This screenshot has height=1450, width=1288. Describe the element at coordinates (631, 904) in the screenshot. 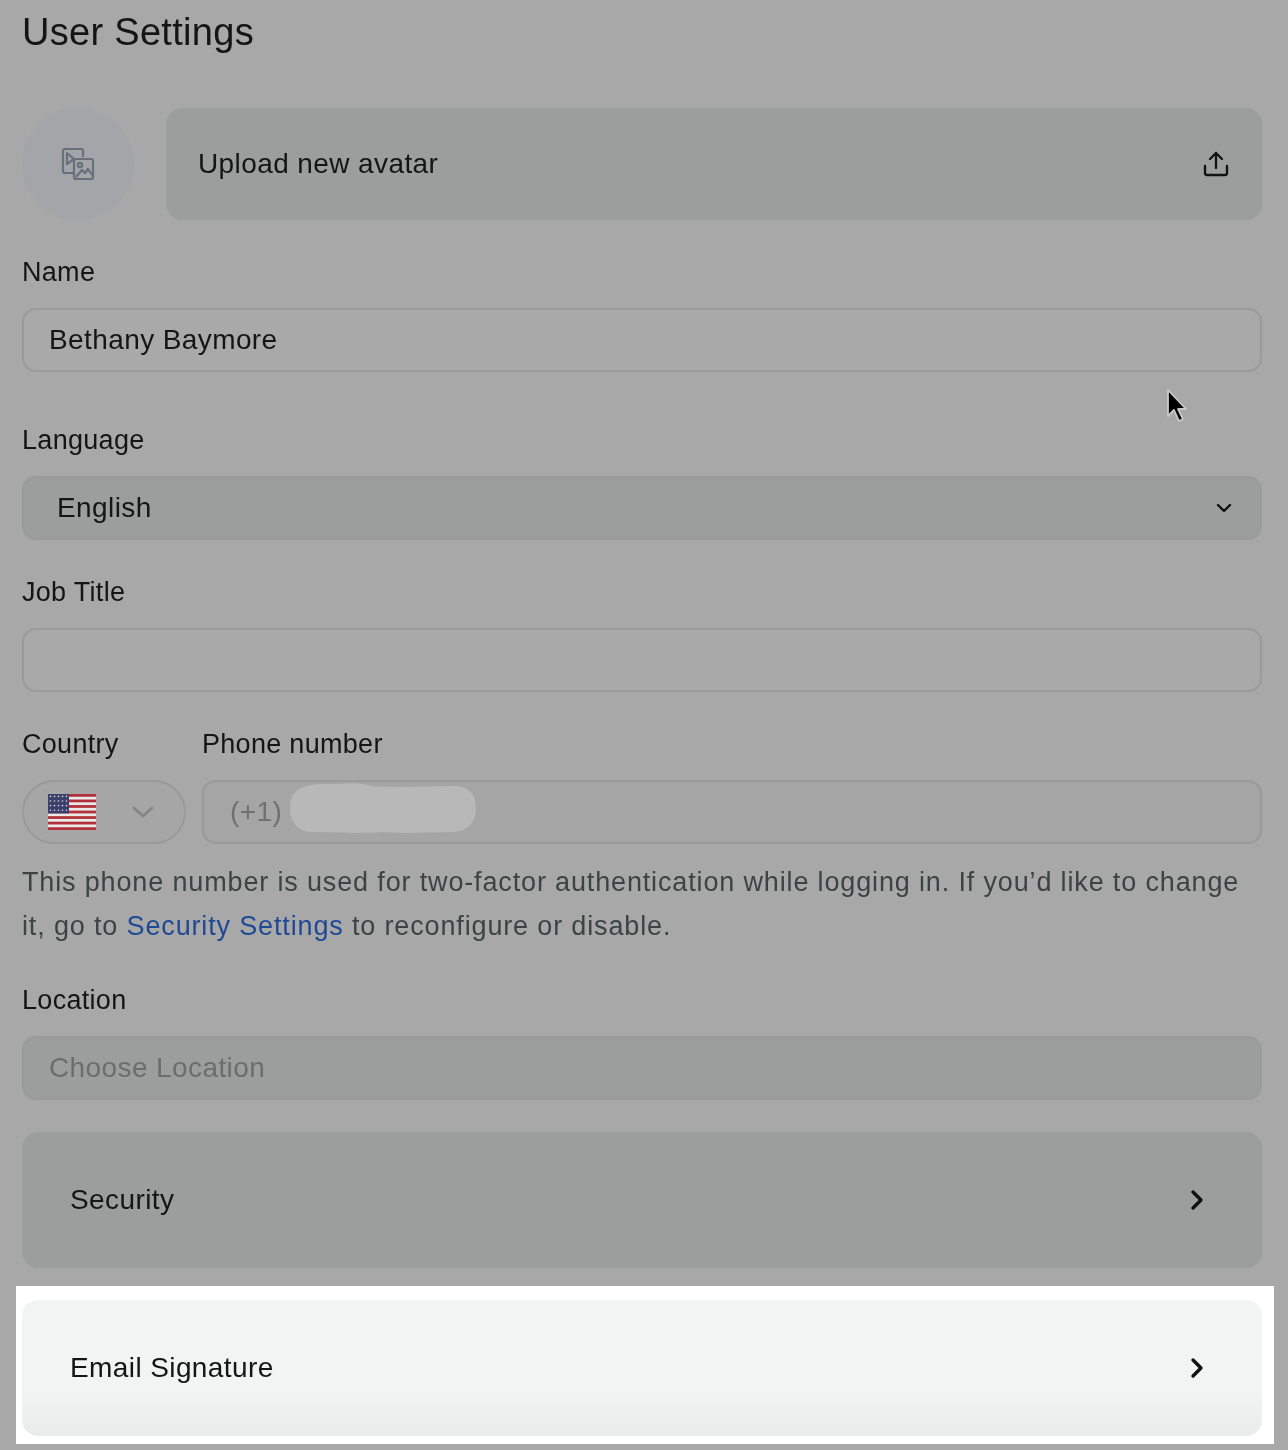

I see `help-text: This phone number is used for two-factor authentication while logging in. If you’d like to change it, go to Security Settings to reconfigure or disable.` at that location.